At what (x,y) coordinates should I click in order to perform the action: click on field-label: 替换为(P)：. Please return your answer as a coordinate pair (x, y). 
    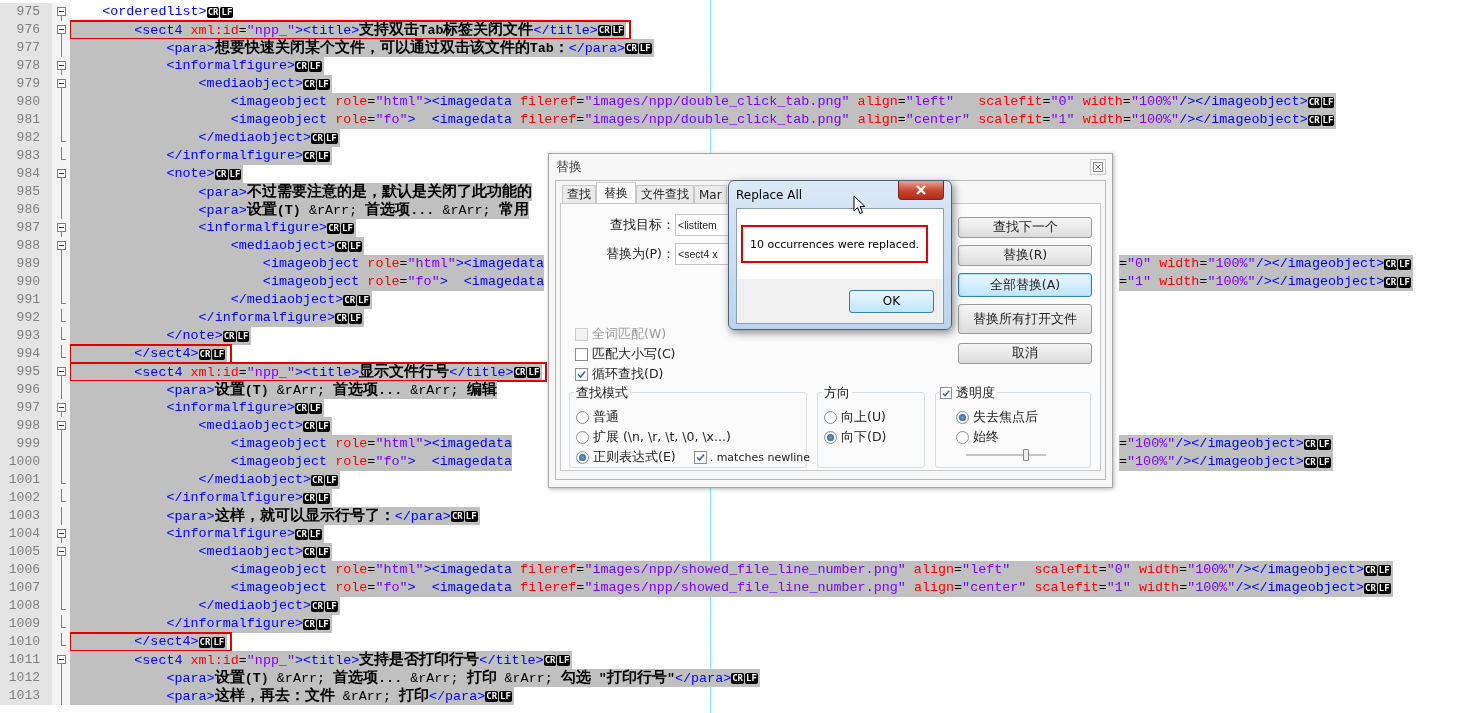
    Looking at the image, I should click on (639, 254).